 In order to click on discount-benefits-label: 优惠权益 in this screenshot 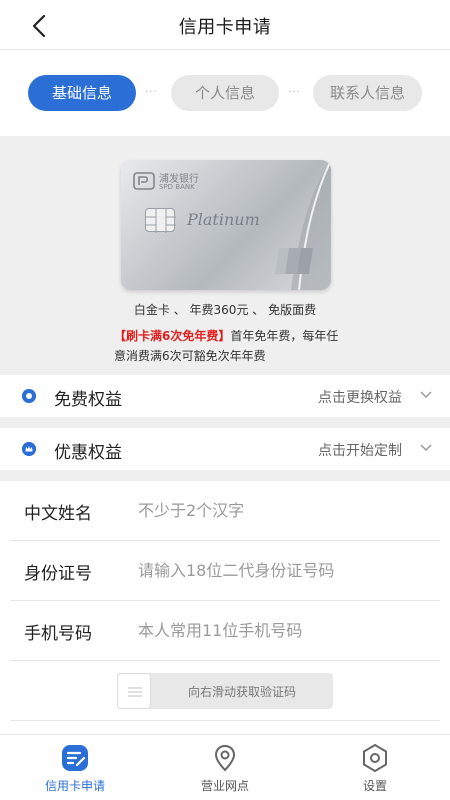, I will do `click(88, 453)`.